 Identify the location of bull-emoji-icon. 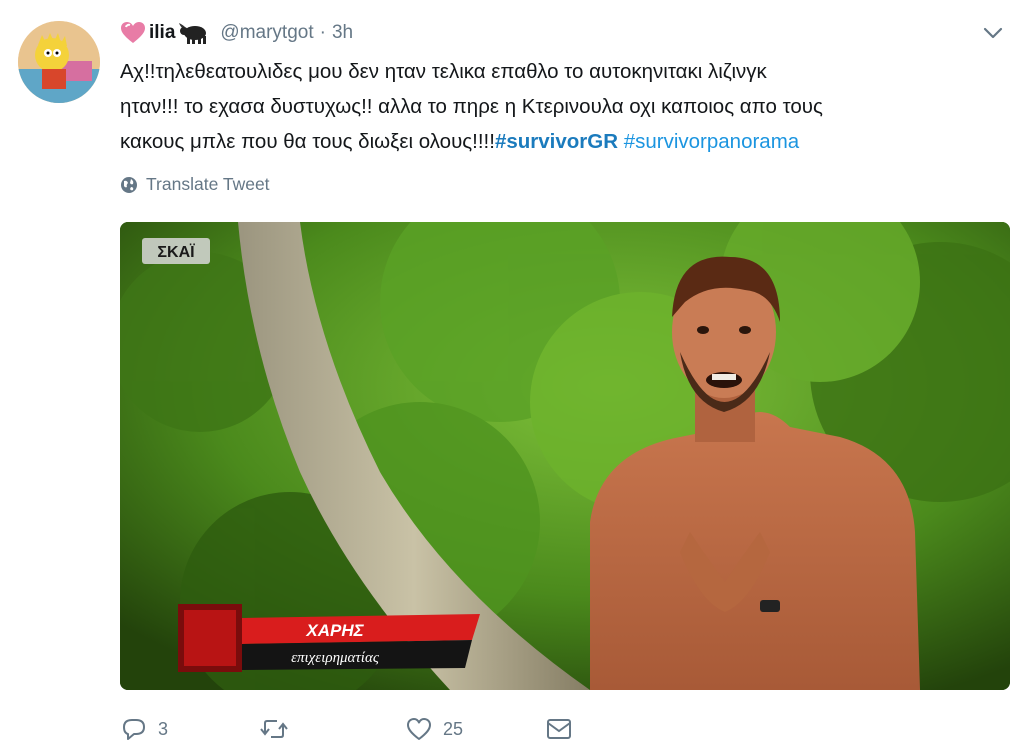
(193, 33).